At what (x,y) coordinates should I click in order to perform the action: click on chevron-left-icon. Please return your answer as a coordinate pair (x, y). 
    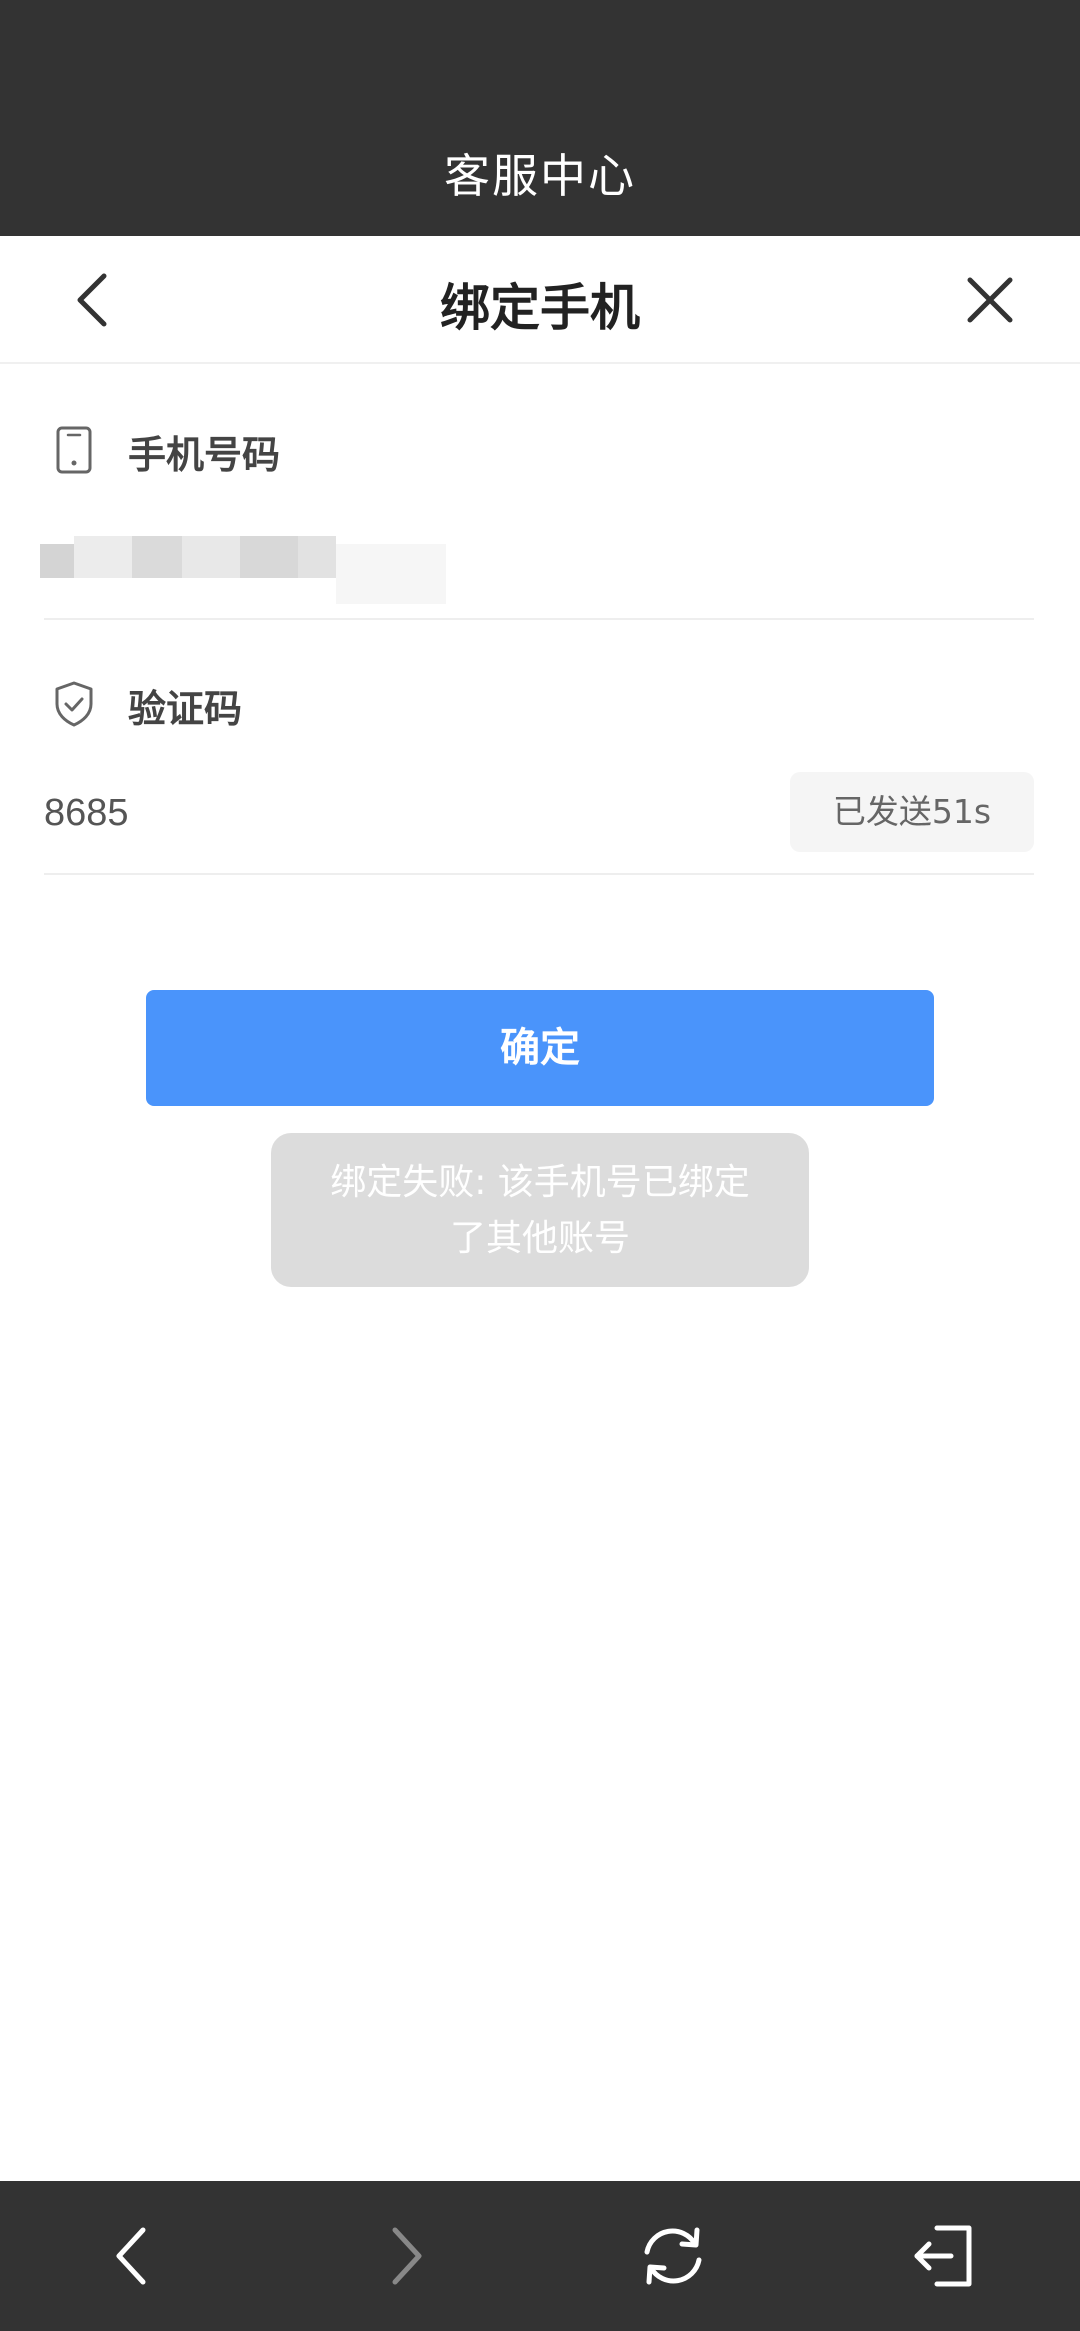
    Looking at the image, I should click on (131, 2256).